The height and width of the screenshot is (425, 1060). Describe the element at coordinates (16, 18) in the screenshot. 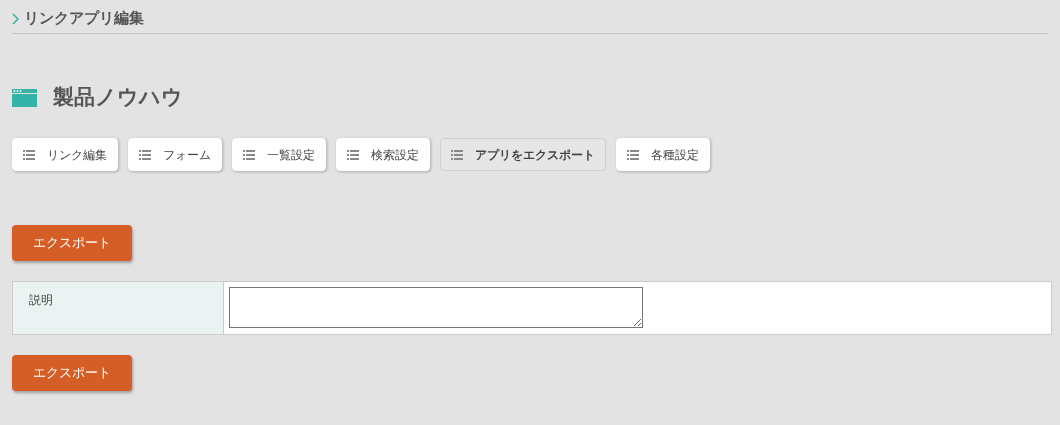

I see `chevron-icon` at that location.